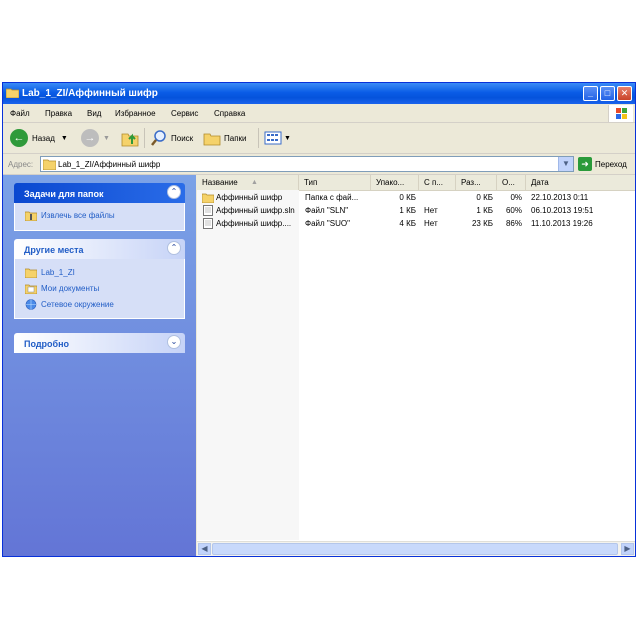 Image resolution: width=640 pixels, height=640 pixels. Describe the element at coordinates (627, 549) in the screenshot. I see `scroll-right-button: ▶` at that location.